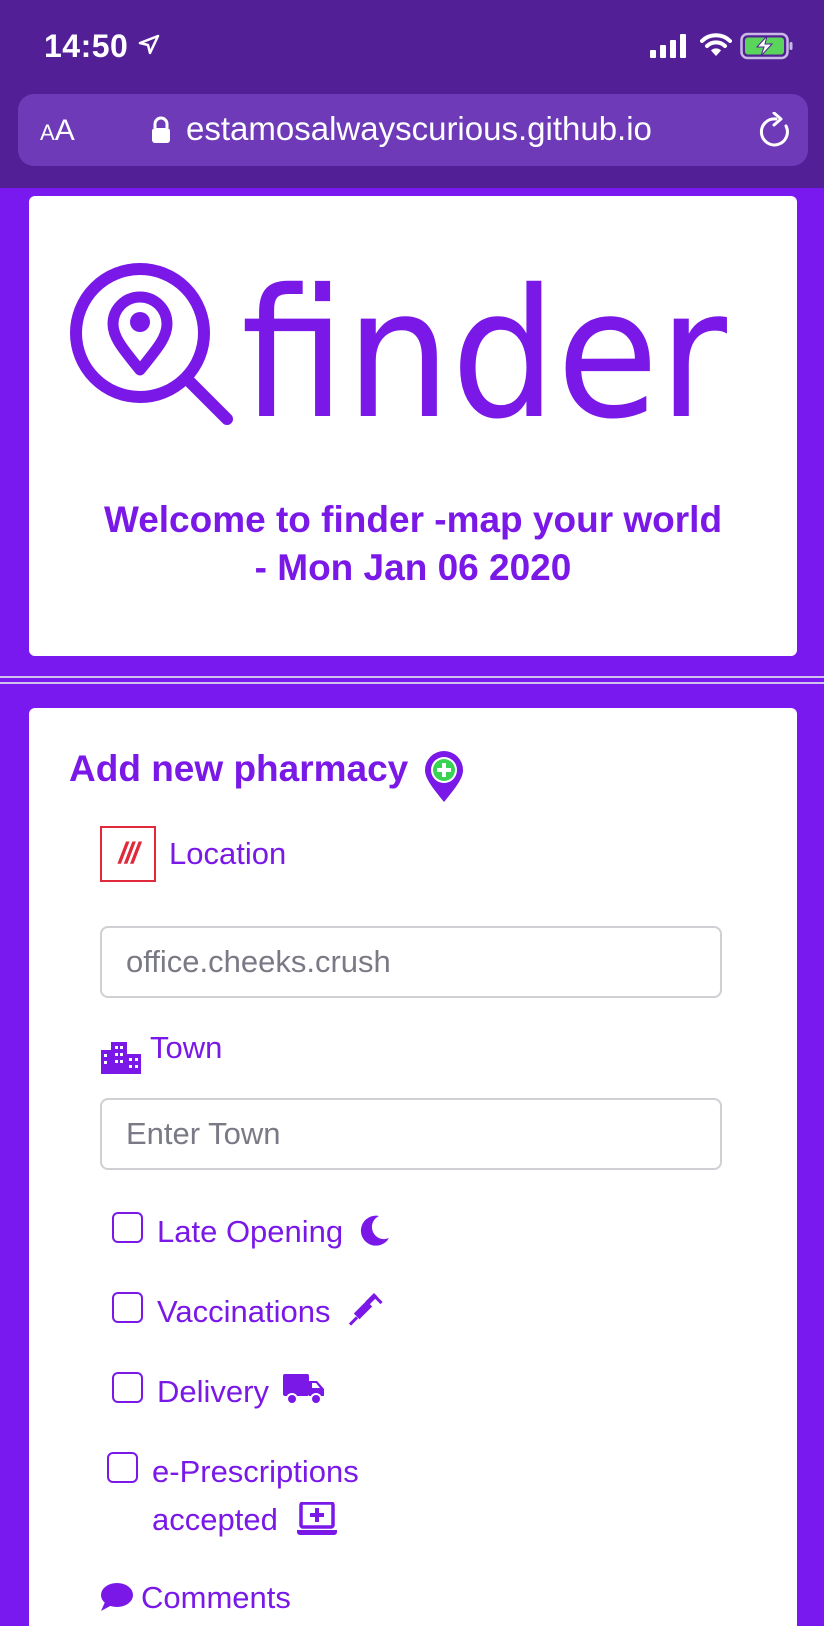  Describe the element at coordinates (127, 1227) in the screenshot. I see `late-opening-checkbox` at that location.